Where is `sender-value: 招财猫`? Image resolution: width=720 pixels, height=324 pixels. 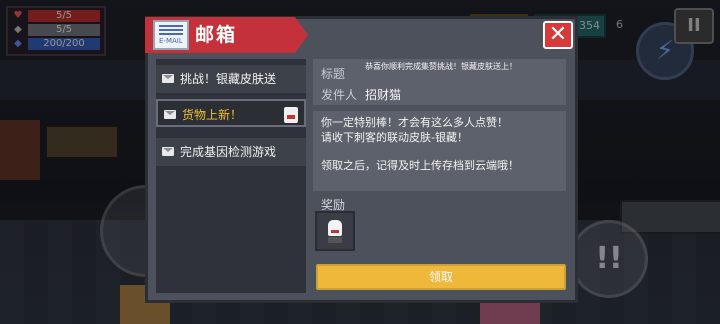
sender-value: 招财猫 is located at coordinates (383, 95).